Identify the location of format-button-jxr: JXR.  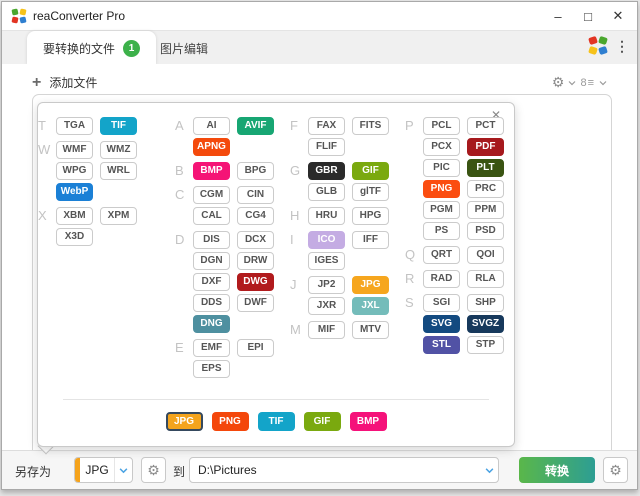
(326, 306).